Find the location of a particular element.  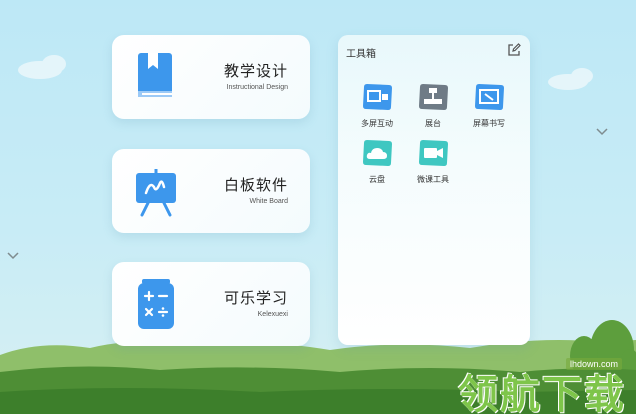

tool-label: 云盘 is located at coordinates (377, 179).